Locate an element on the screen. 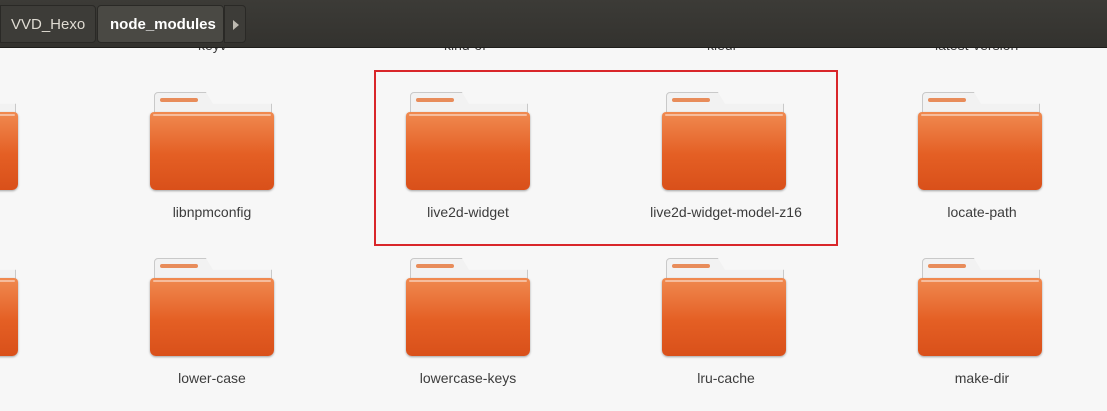 The height and width of the screenshot is (411, 1107). folder-item-live2d-widget: live2d-widget is located at coordinates (468, 162).